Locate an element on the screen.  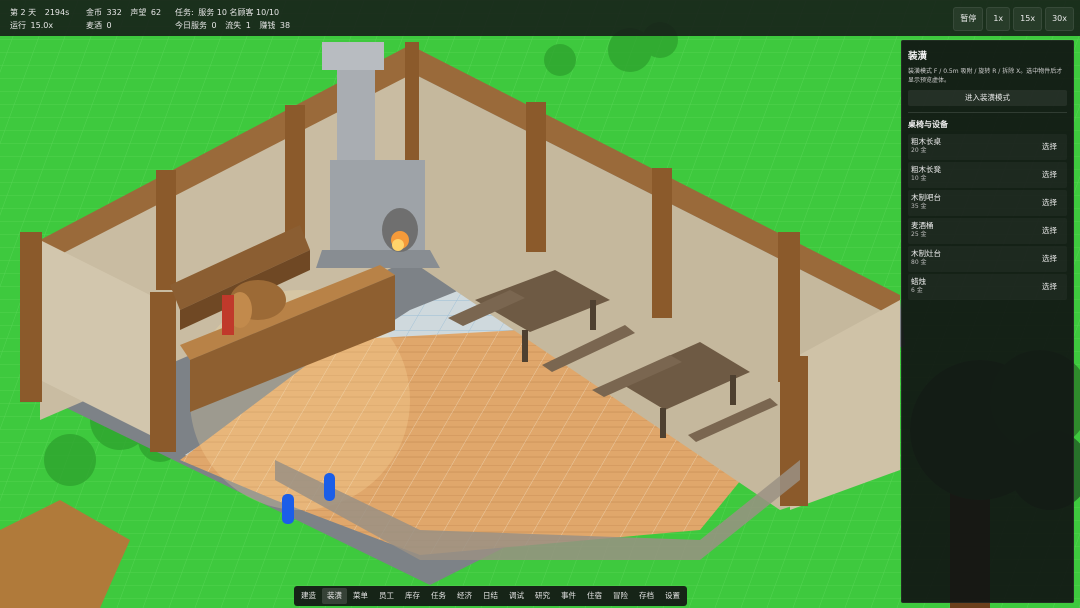
tab-debug: 调试 is located at coordinates (516, 596).